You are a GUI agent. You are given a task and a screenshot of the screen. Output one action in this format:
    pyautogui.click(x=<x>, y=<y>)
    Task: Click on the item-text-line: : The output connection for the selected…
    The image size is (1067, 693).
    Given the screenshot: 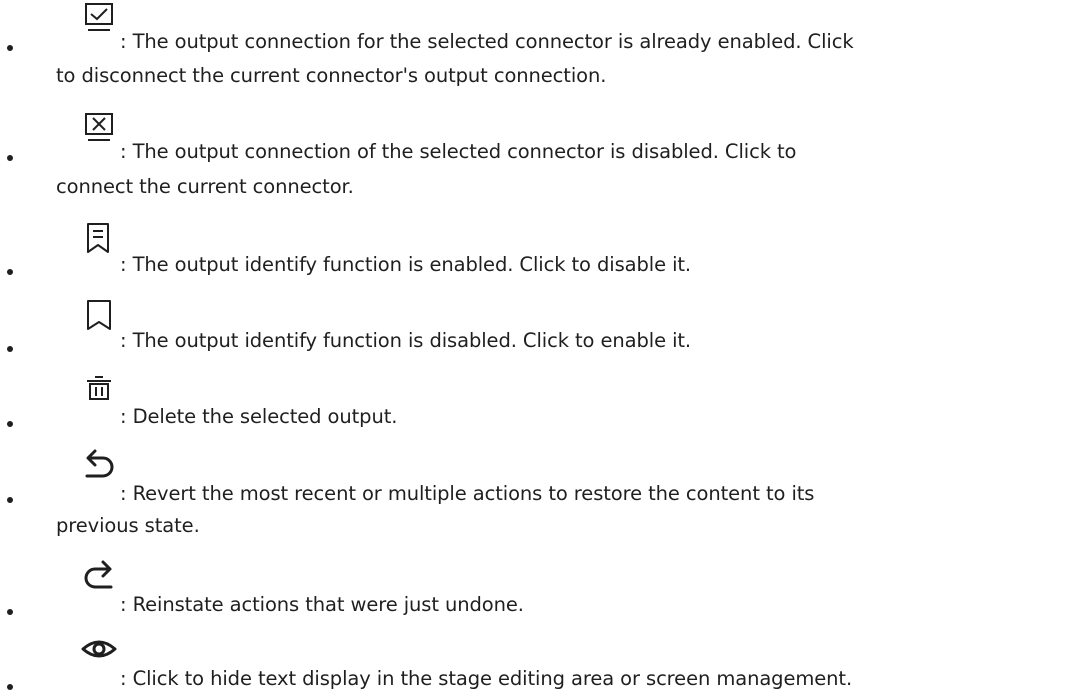 What is the action you would take?
    pyautogui.click(x=487, y=41)
    